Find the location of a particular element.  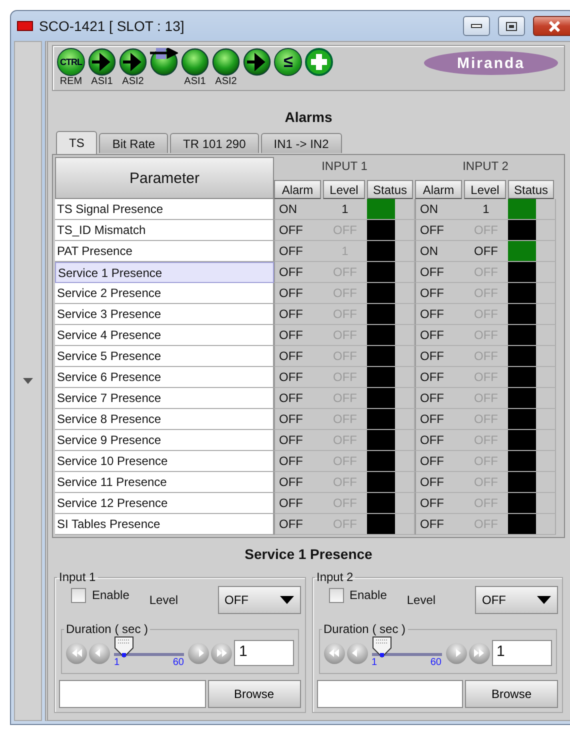

parameter-cell: Service 10 Presence is located at coordinates (164, 461).